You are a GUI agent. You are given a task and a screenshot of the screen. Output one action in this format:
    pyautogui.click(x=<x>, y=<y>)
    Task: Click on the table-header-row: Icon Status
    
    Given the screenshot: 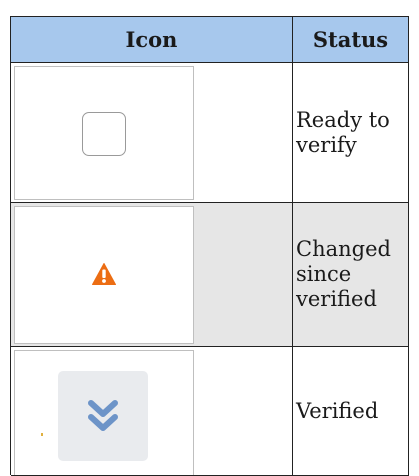 What is the action you would take?
    pyautogui.click(x=210, y=40)
    